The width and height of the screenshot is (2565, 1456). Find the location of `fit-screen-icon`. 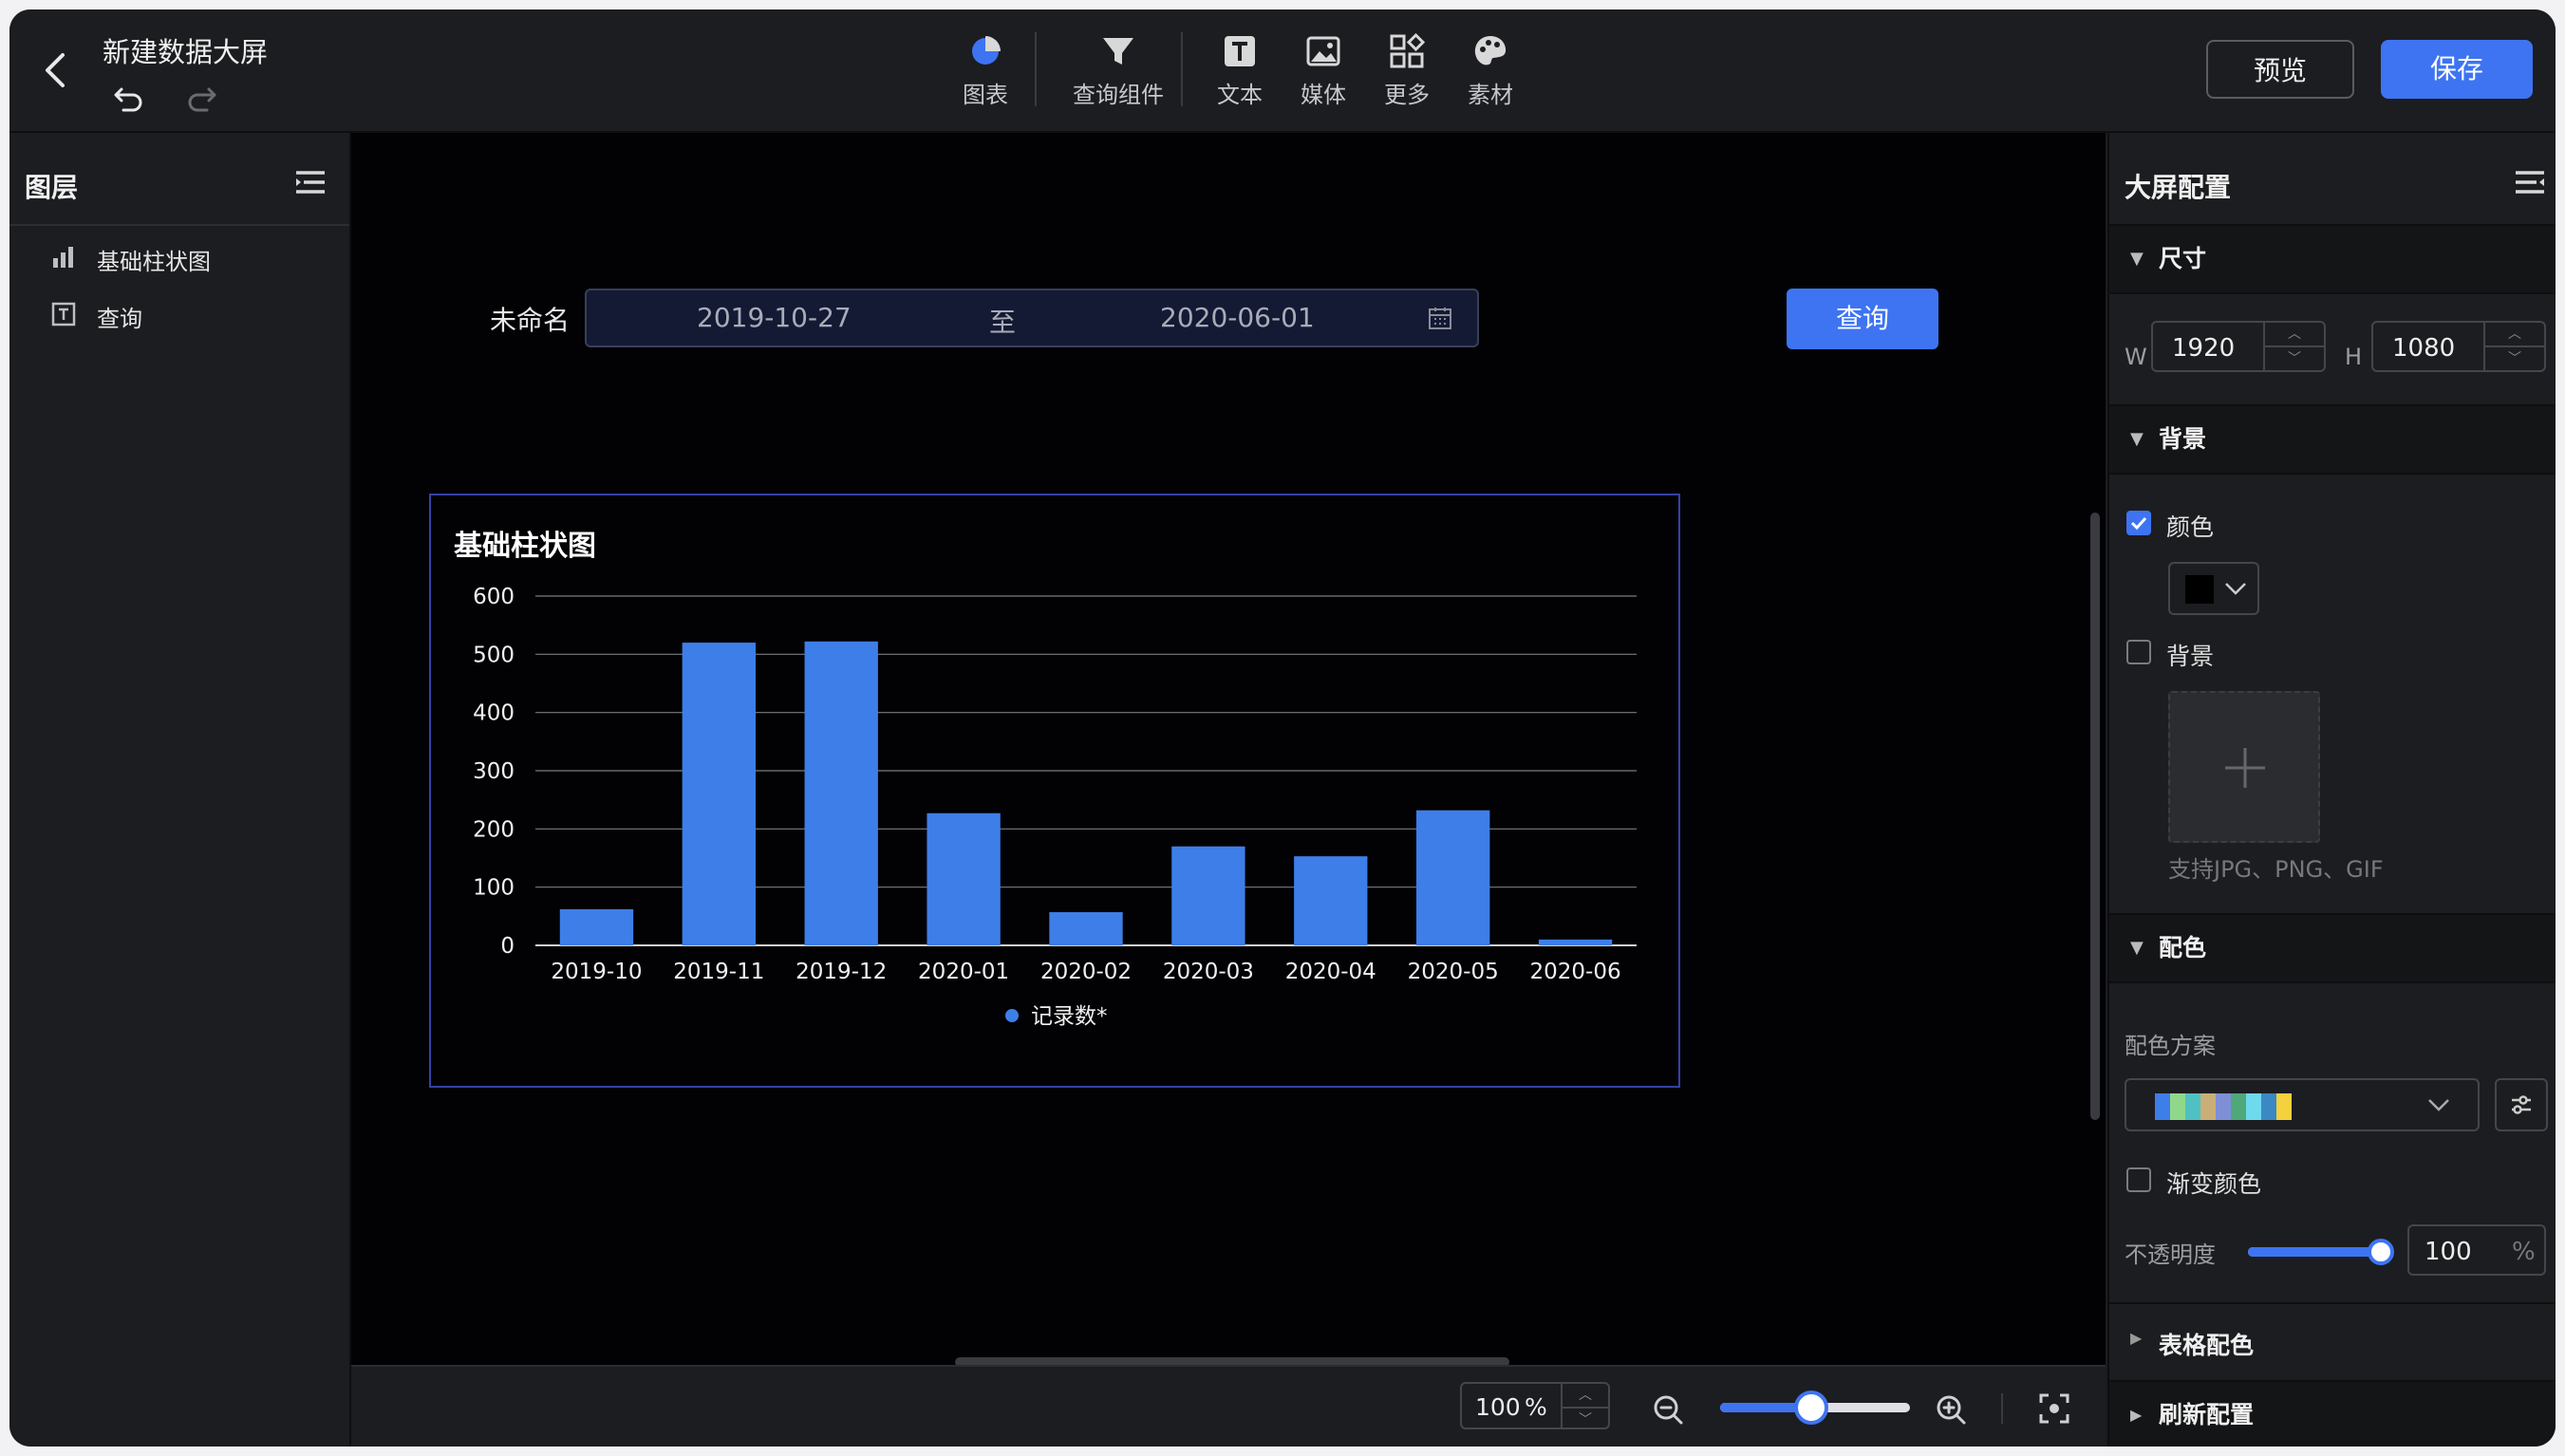

fit-screen-icon is located at coordinates (2054, 1408).